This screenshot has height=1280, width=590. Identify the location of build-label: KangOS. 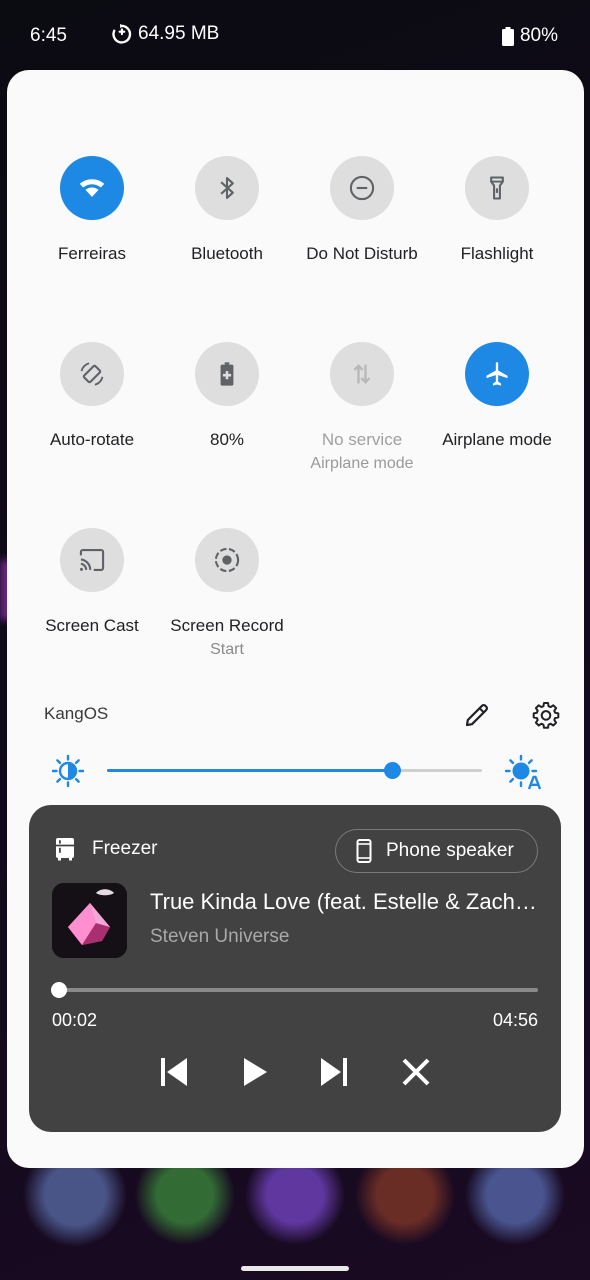
(76, 713).